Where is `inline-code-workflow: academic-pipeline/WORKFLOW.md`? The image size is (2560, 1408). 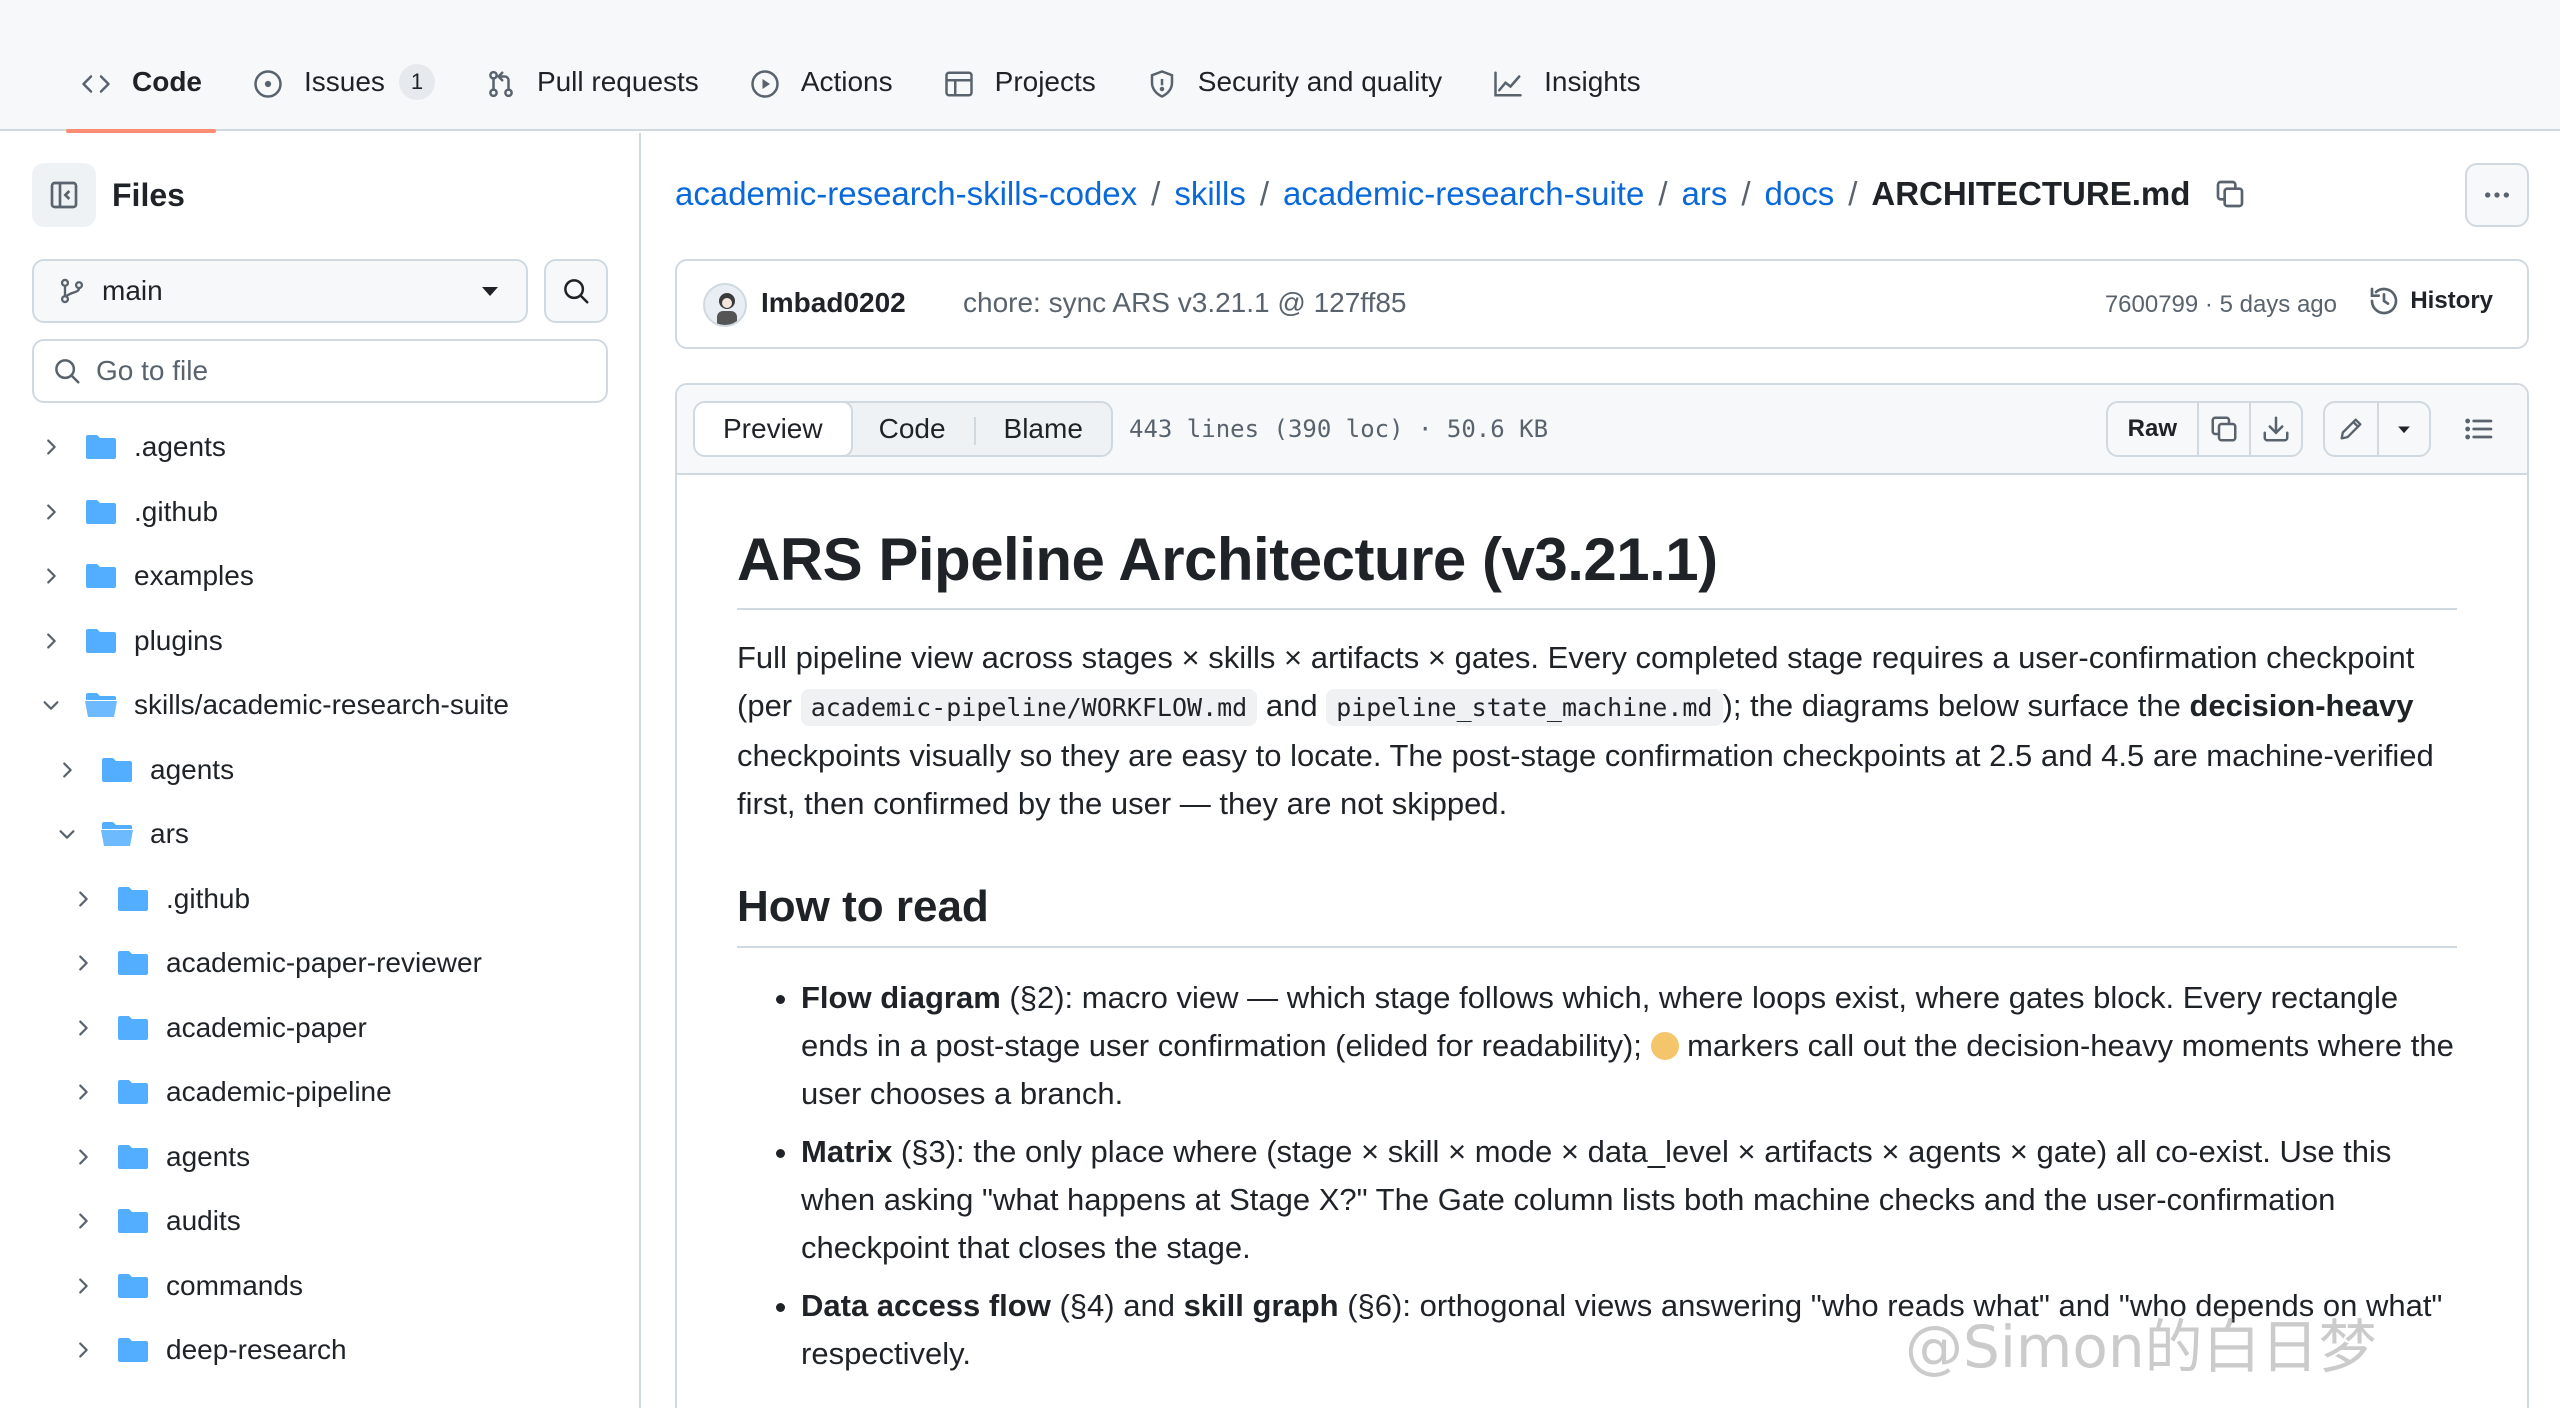
inline-code-workflow: academic-pipeline/WORKFLOW.md is located at coordinates (1029, 707).